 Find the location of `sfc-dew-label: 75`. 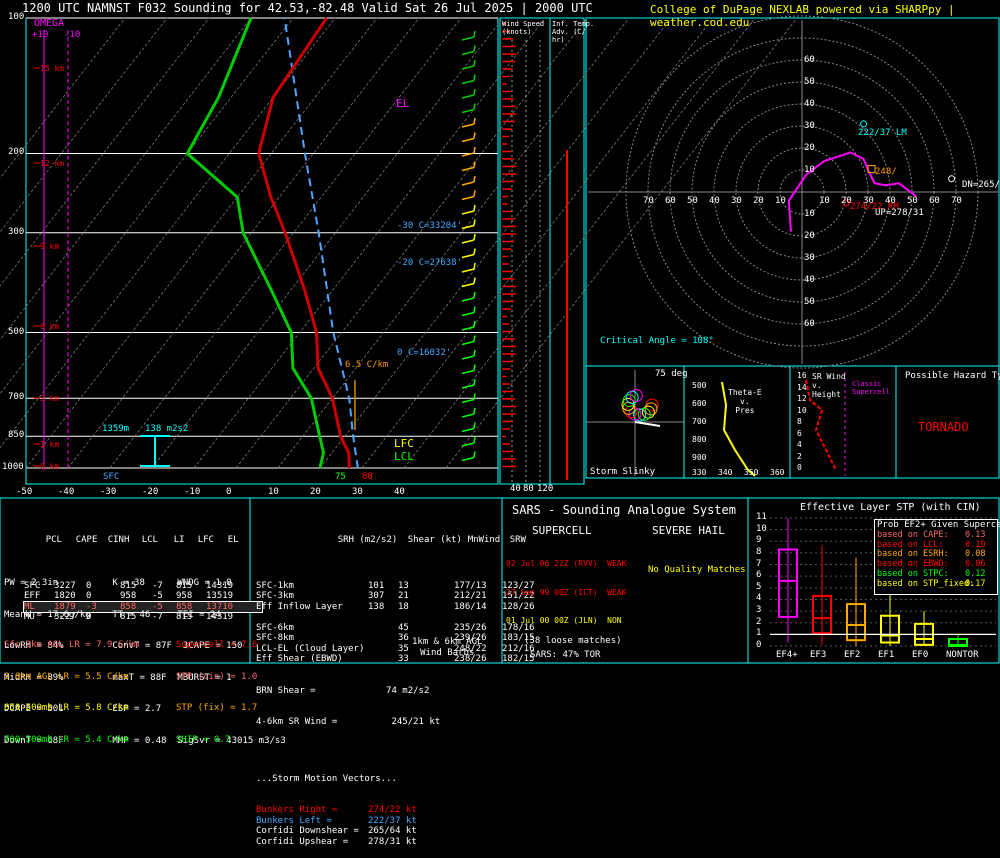

sfc-dew-label: 75 is located at coordinates (340, 477).